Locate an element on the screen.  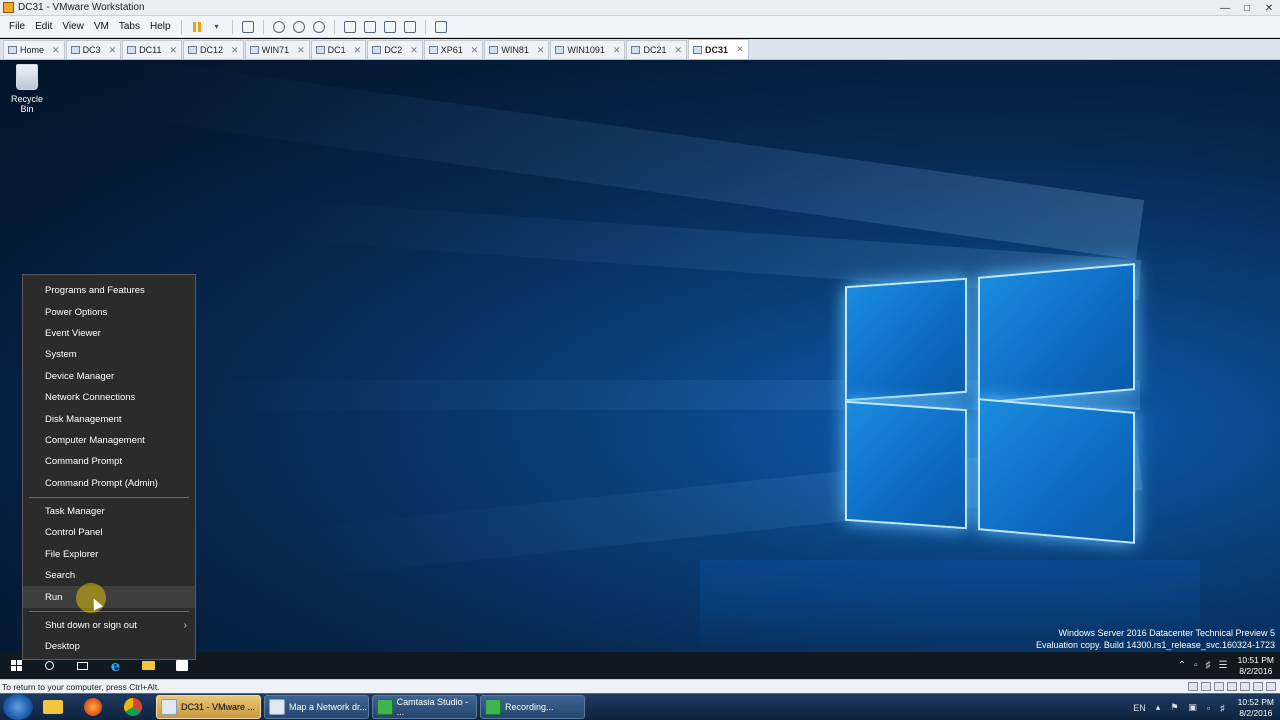
pinned-firefox is located at coordinates (93, 707).